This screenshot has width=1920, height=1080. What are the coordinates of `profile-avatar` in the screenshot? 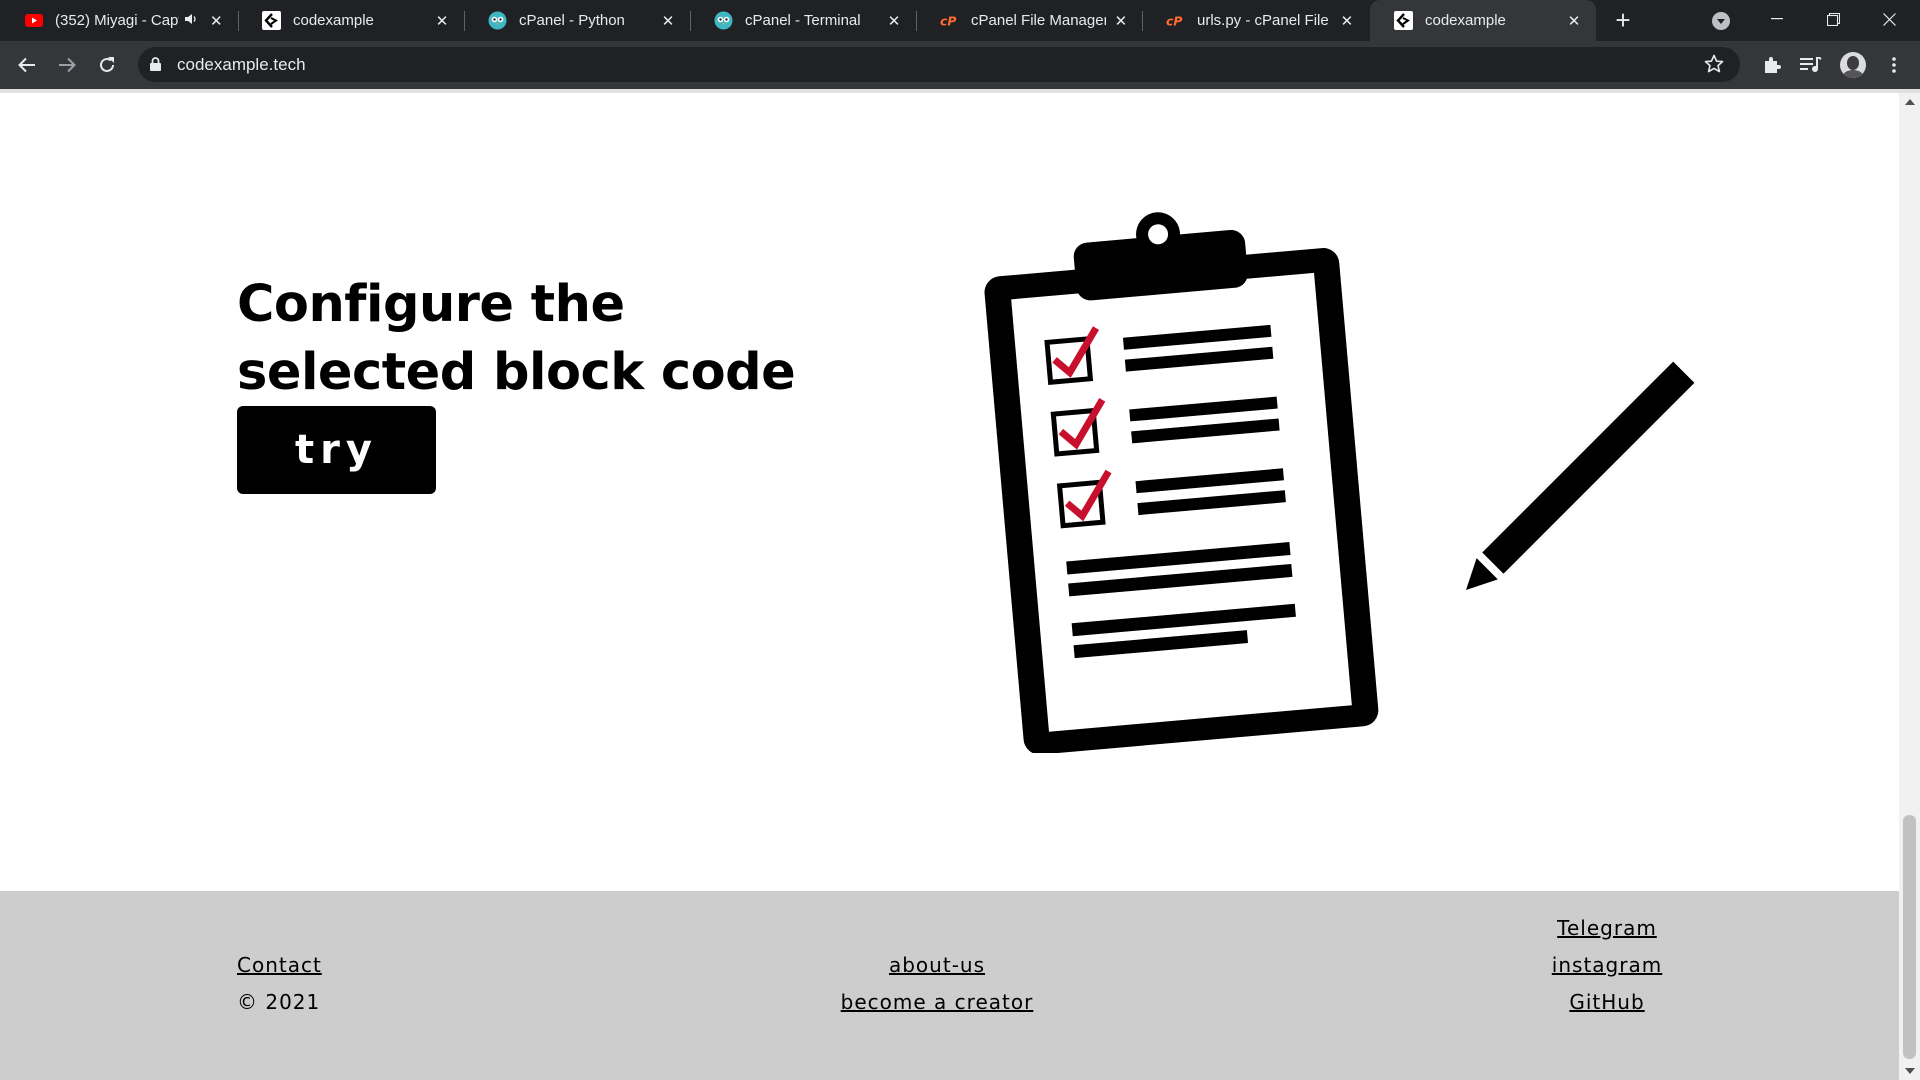 It's located at (1853, 65).